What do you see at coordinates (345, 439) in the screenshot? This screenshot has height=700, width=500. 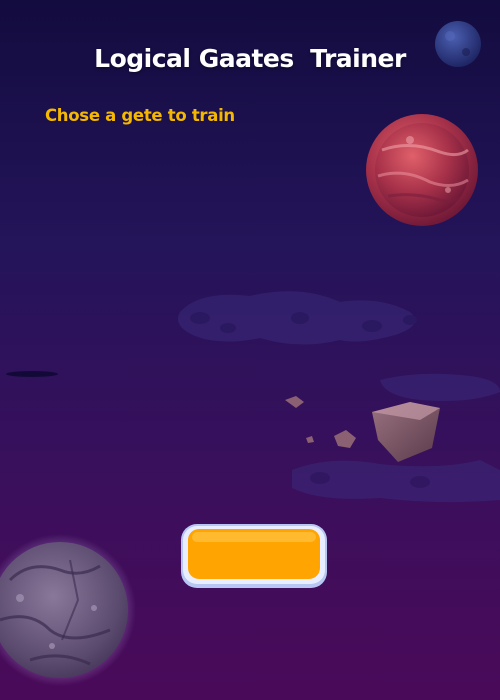 I see `small-asteroid-icon` at bounding box center [345, 439].